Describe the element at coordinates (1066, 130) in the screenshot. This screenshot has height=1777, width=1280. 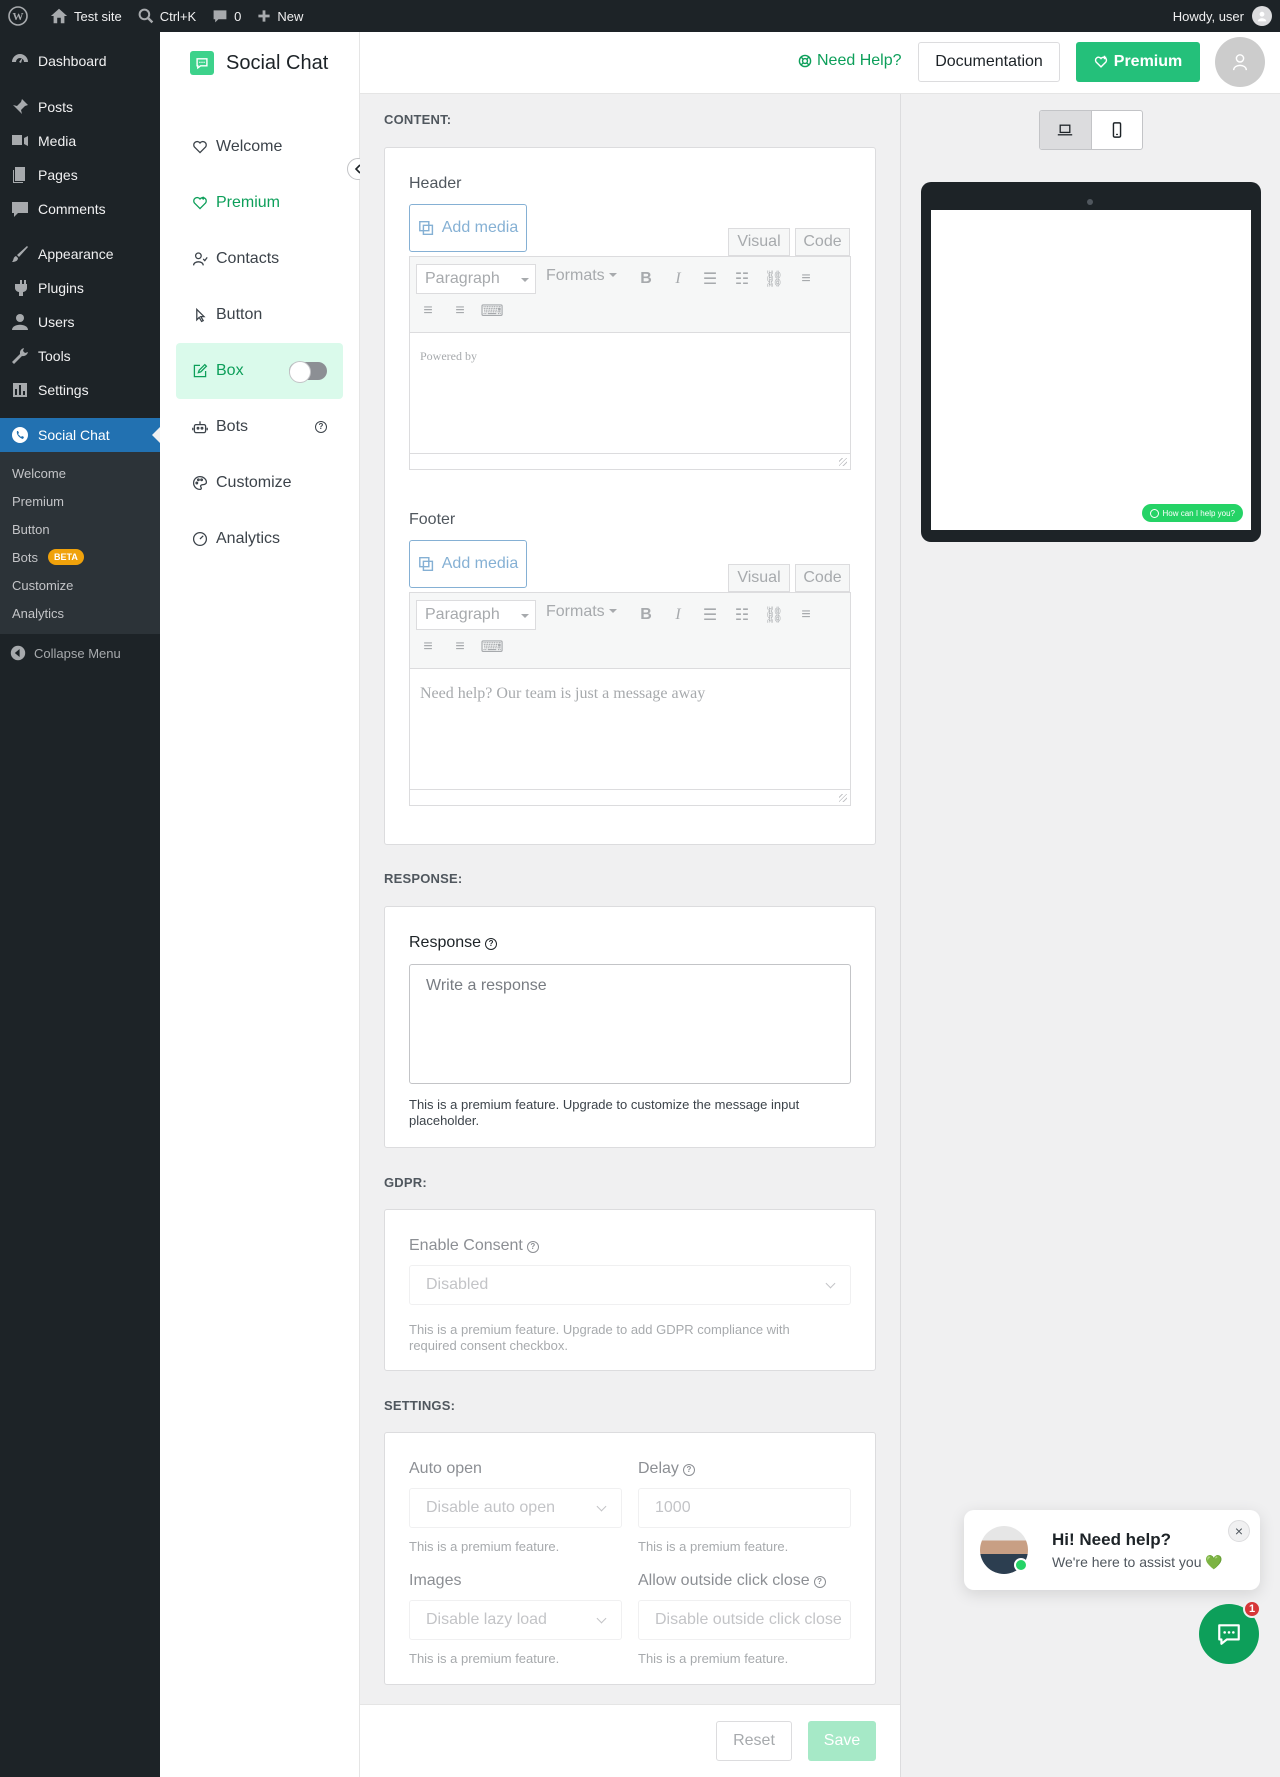
I see `desktop-preview-button` at that location.